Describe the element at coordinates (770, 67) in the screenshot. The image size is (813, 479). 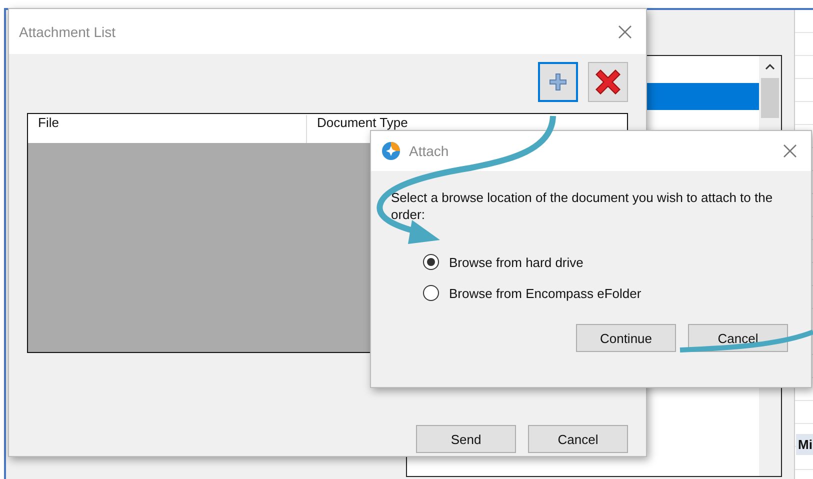
I see `scroll-up-icon` at that location.